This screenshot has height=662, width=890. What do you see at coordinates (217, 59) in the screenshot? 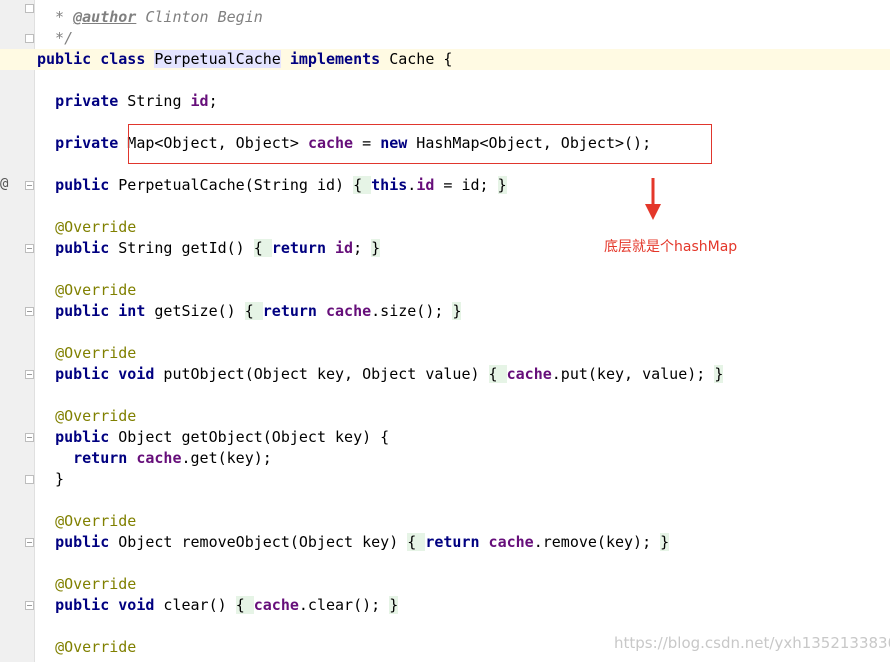
I see `code-token: PerpetualCache` at bounding box center [217, 59].